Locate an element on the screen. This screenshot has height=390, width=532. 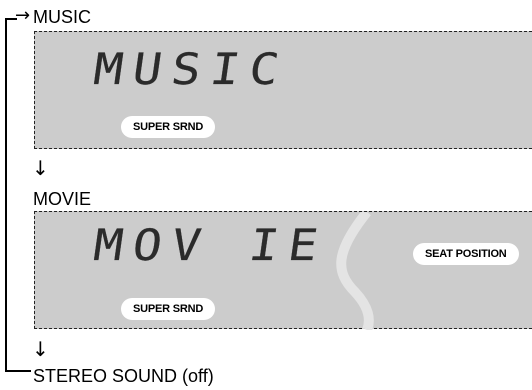
seat-position-badge: SEAT POSITION is located at coordinates (466, 254).